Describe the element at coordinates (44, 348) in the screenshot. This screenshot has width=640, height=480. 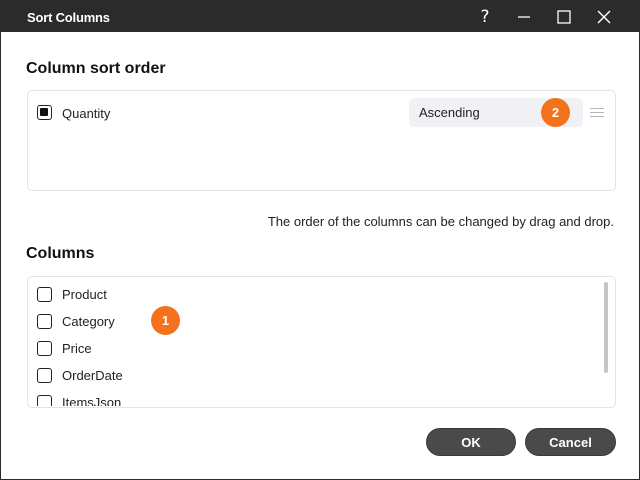
I see `column-checkbox-price` at that location.